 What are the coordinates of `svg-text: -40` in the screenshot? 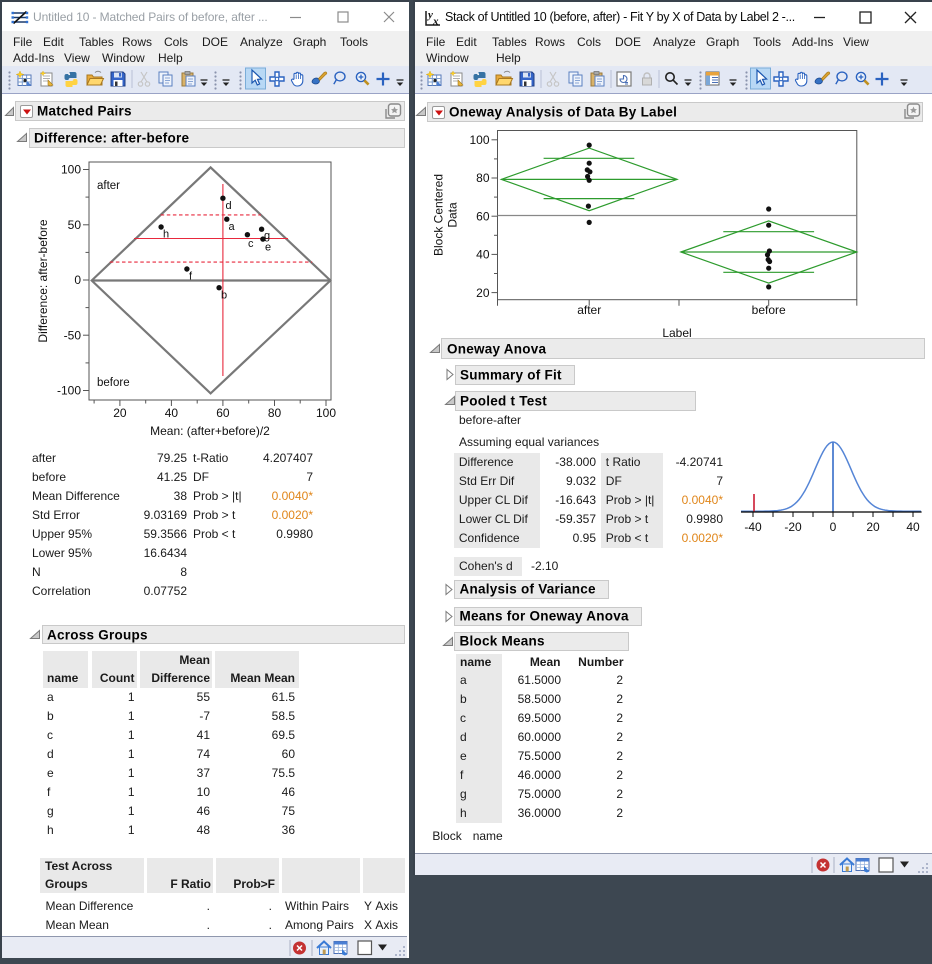 It's located at (753, 527).